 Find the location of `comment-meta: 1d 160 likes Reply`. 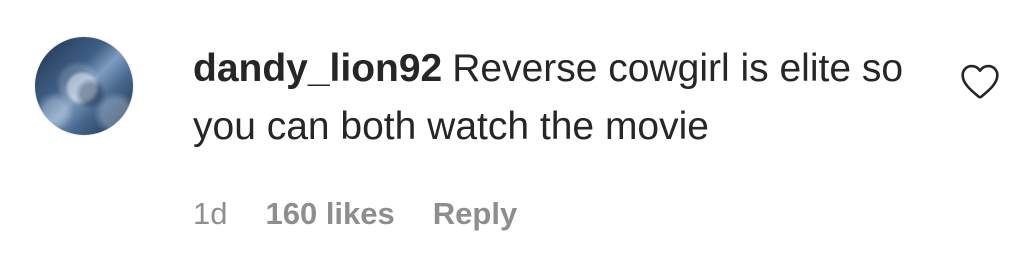

comment-meta: 1d 160 likes Reply is located at coordinates (355, 214).